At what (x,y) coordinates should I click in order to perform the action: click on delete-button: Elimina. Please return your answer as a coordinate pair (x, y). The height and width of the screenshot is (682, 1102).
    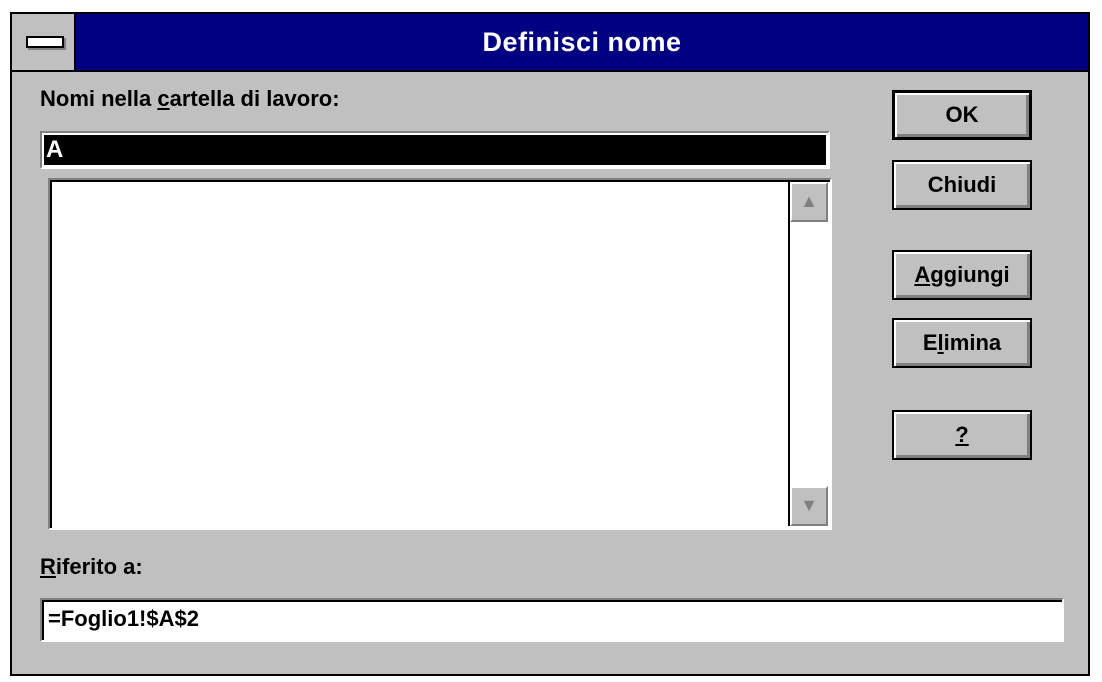
    Looking at the image, I should click on (962, 343).